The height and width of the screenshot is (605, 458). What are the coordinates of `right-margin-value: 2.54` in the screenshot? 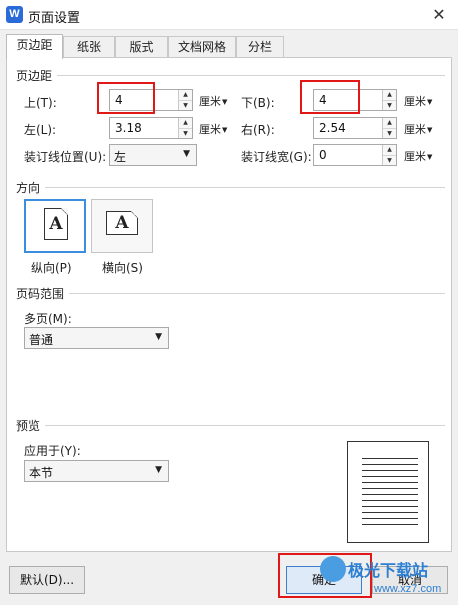 It's located at (332, 128).